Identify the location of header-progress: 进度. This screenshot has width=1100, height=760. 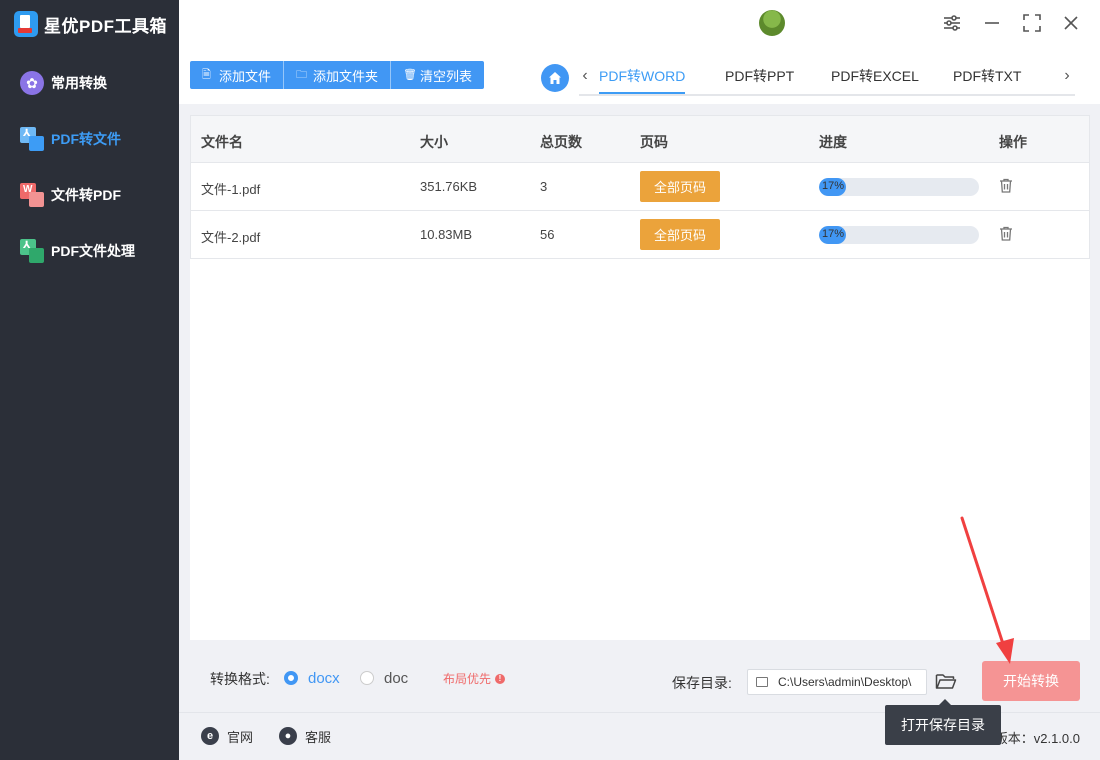
(833, 142).